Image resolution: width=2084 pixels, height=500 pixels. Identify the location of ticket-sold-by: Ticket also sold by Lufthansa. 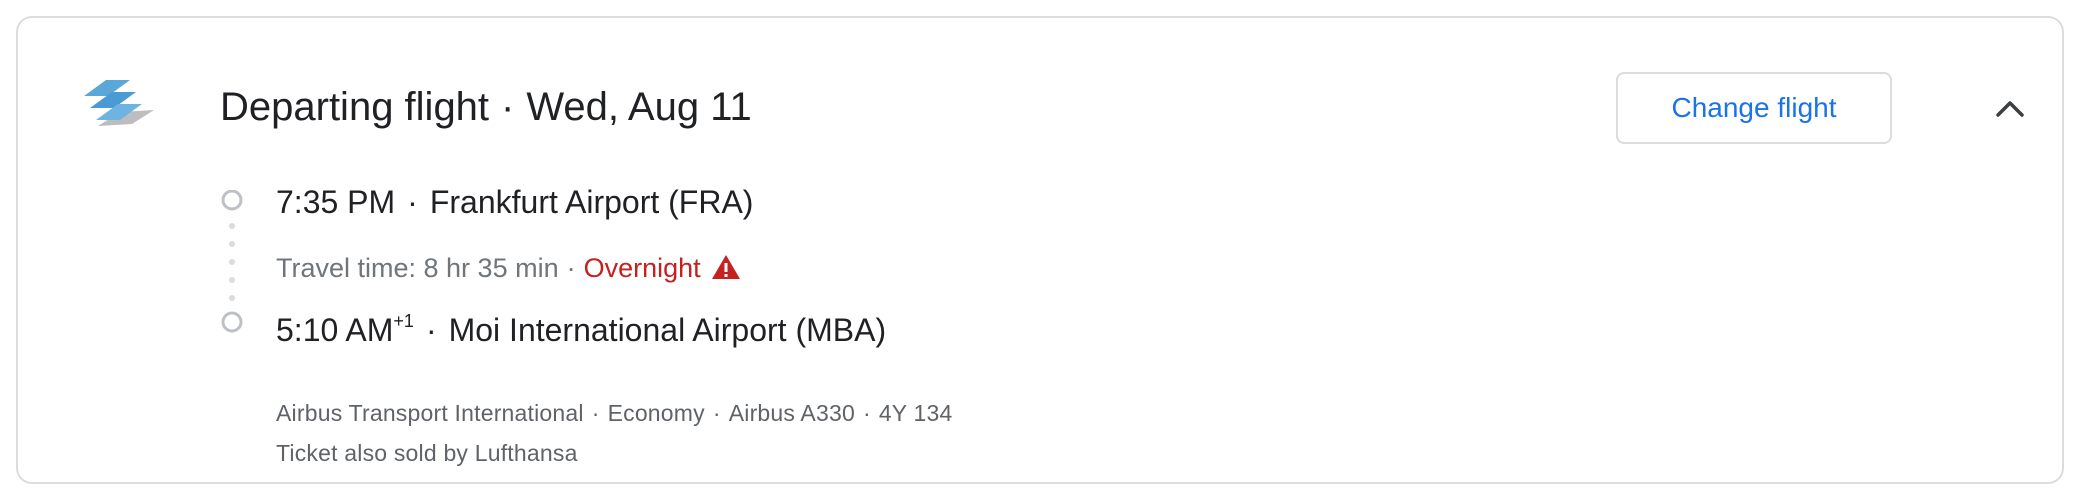
(427, 453).